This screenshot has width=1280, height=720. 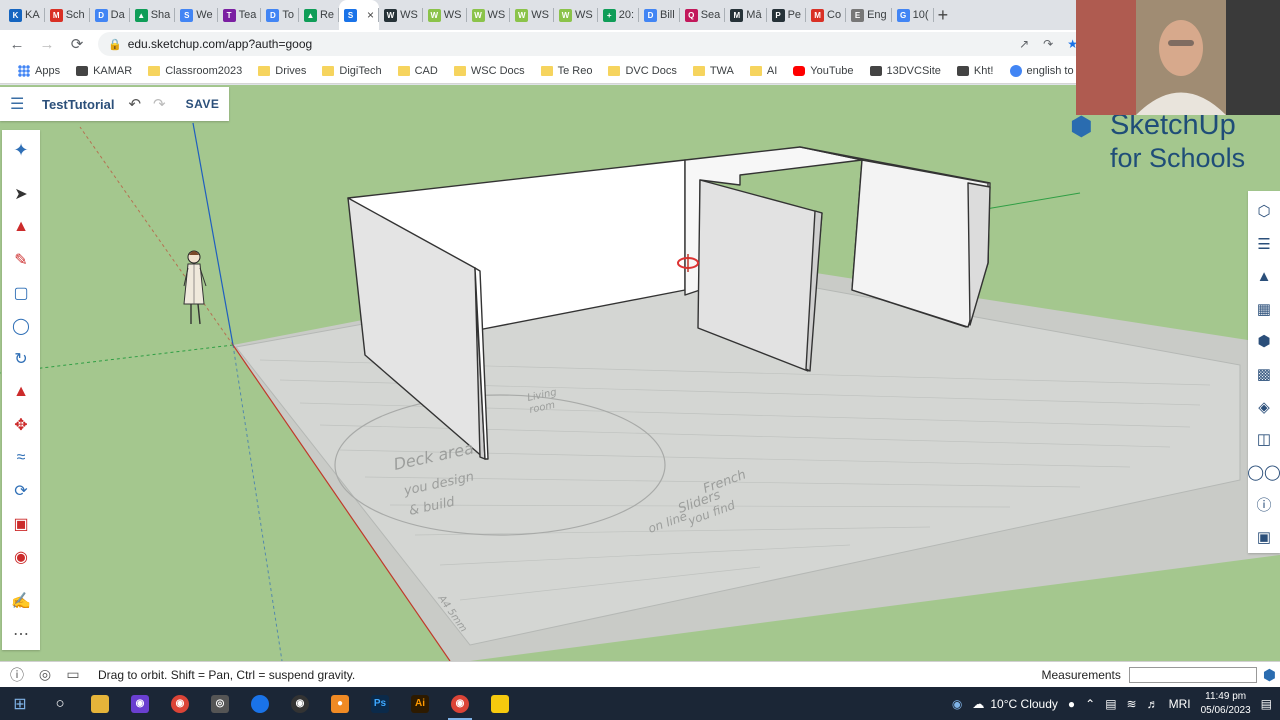 What do you see at coordinates (869, 15) in the screenshot?
I see `browser-tab: E Eng` at bounding box center [869, 15].